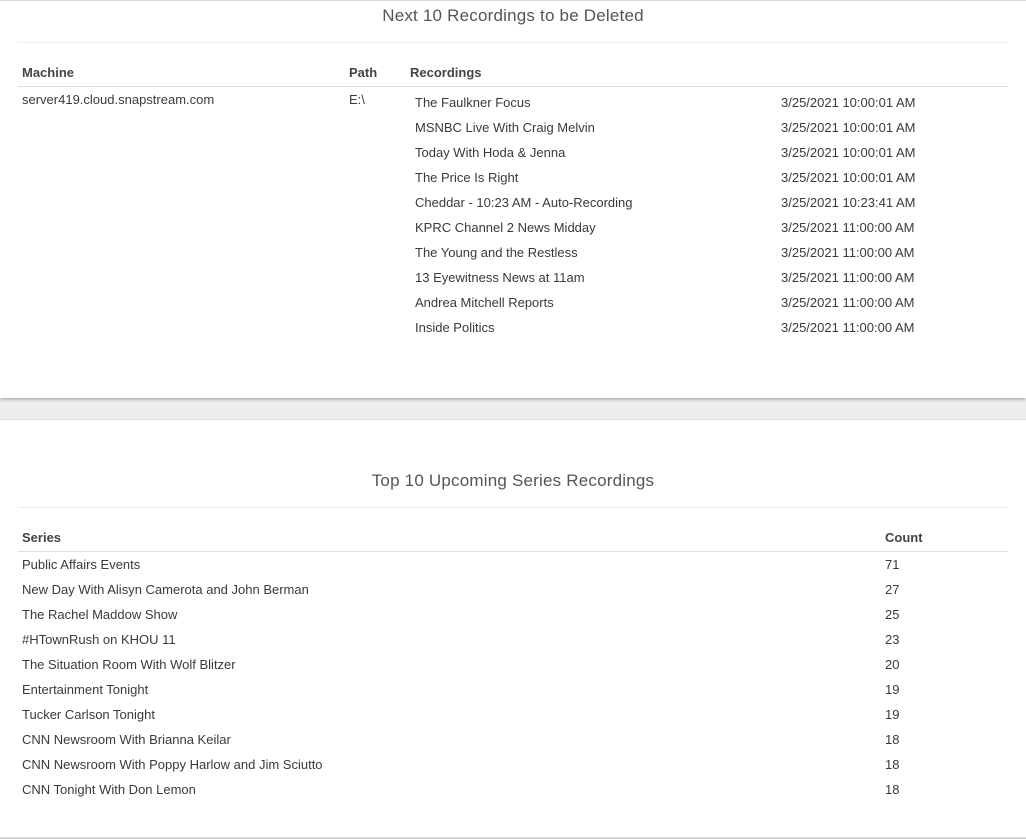 The height and width of the screenshot is (839, 1026). What do you see at coordinates (490, 152) in the screenshot?
I see `recording-name: Today With Hoda & Jenna` at bounding box center [490, 152].